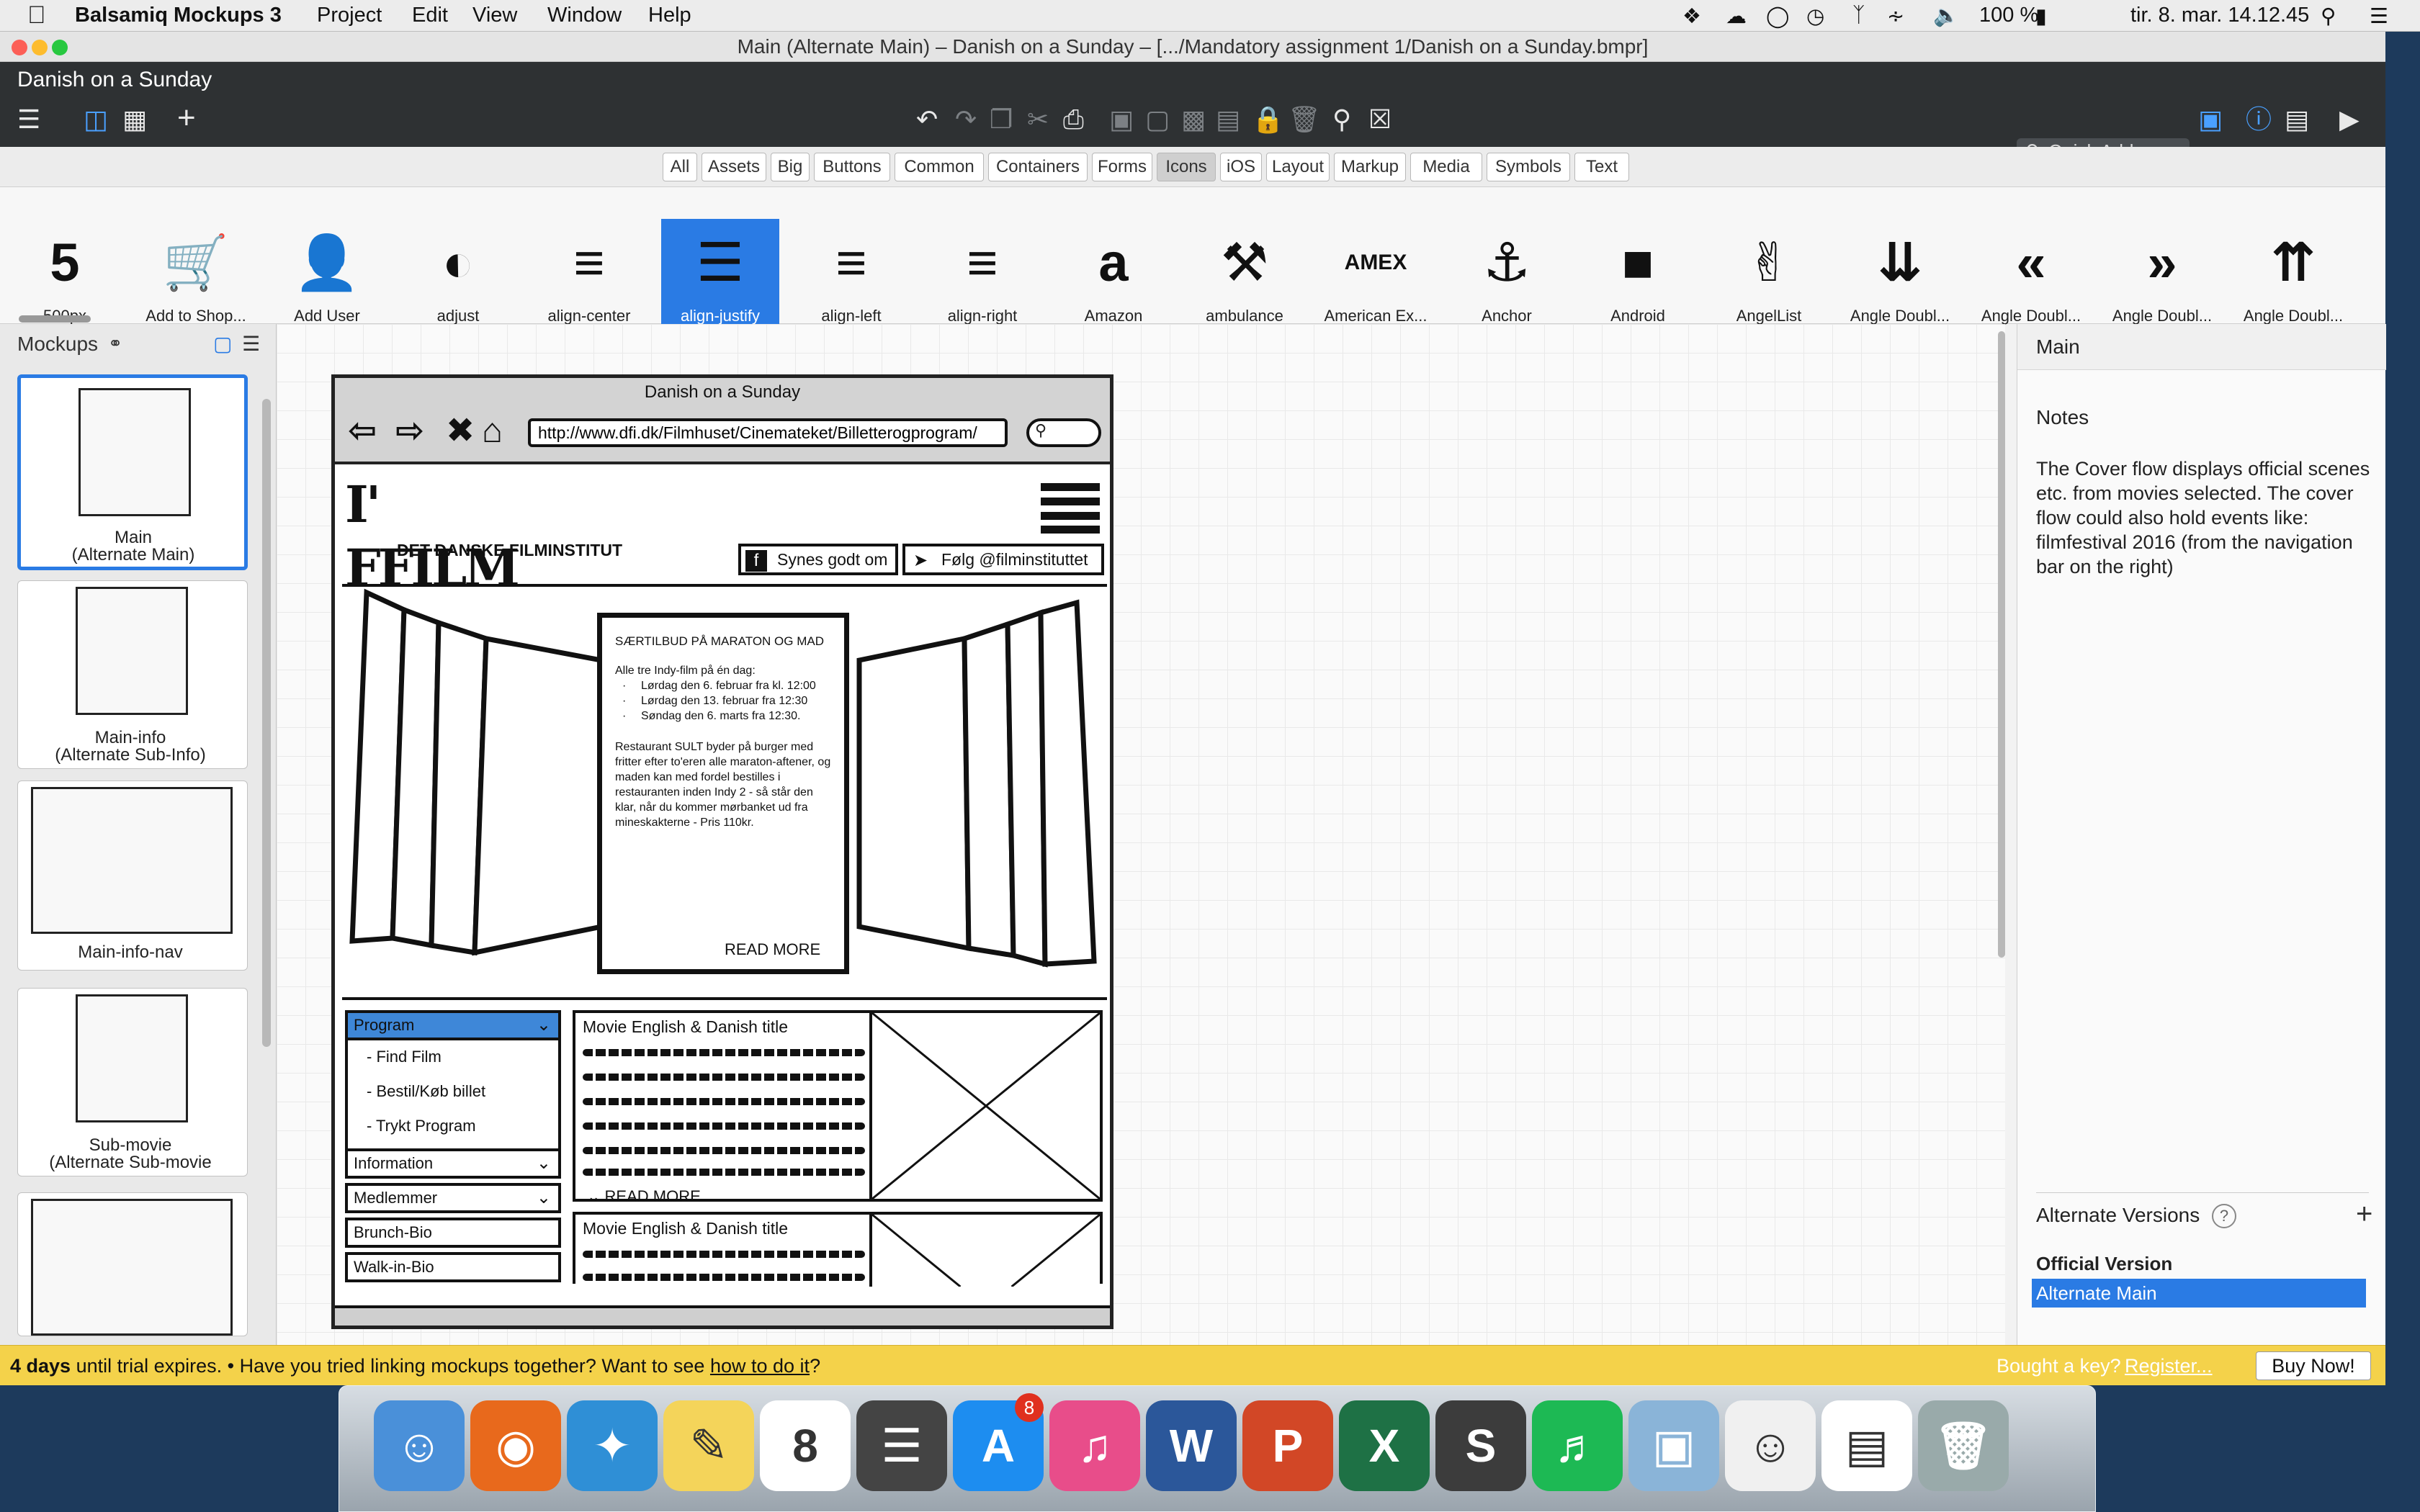  Describe the element at coordinates (1528, 167) in the screenshot. I see `filter-symbols: Symbols` at that location.